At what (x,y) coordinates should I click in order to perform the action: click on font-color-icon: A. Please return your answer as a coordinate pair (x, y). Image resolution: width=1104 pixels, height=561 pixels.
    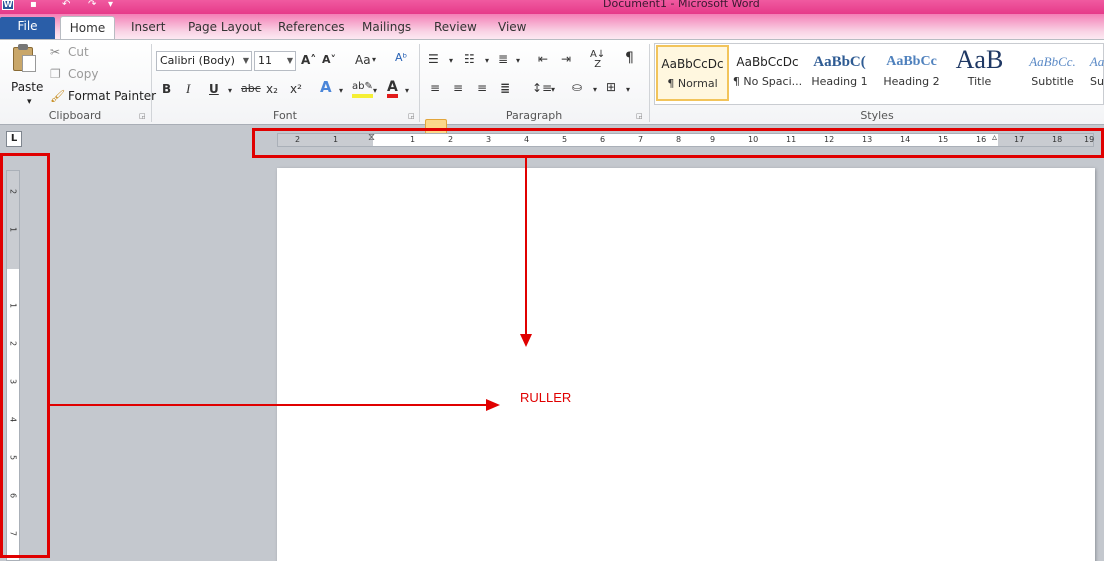
    Looking at the image, I should click on (392, 89).